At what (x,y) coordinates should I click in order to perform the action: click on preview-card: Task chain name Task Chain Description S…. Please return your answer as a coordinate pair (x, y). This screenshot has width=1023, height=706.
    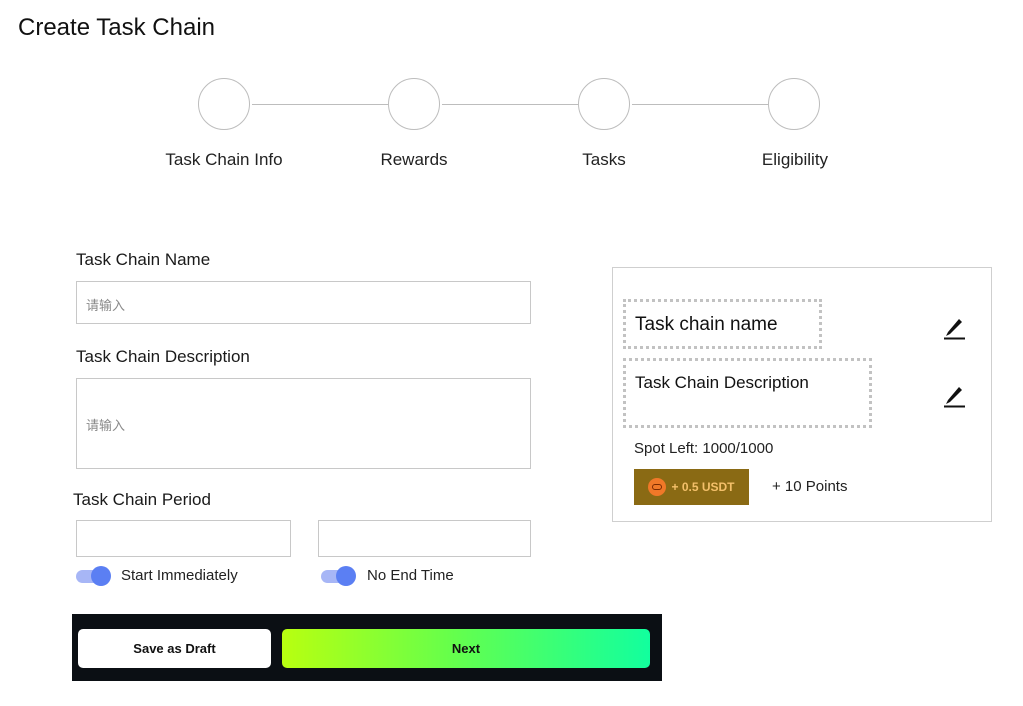
    Looking at the image, I should click on (802, 394).